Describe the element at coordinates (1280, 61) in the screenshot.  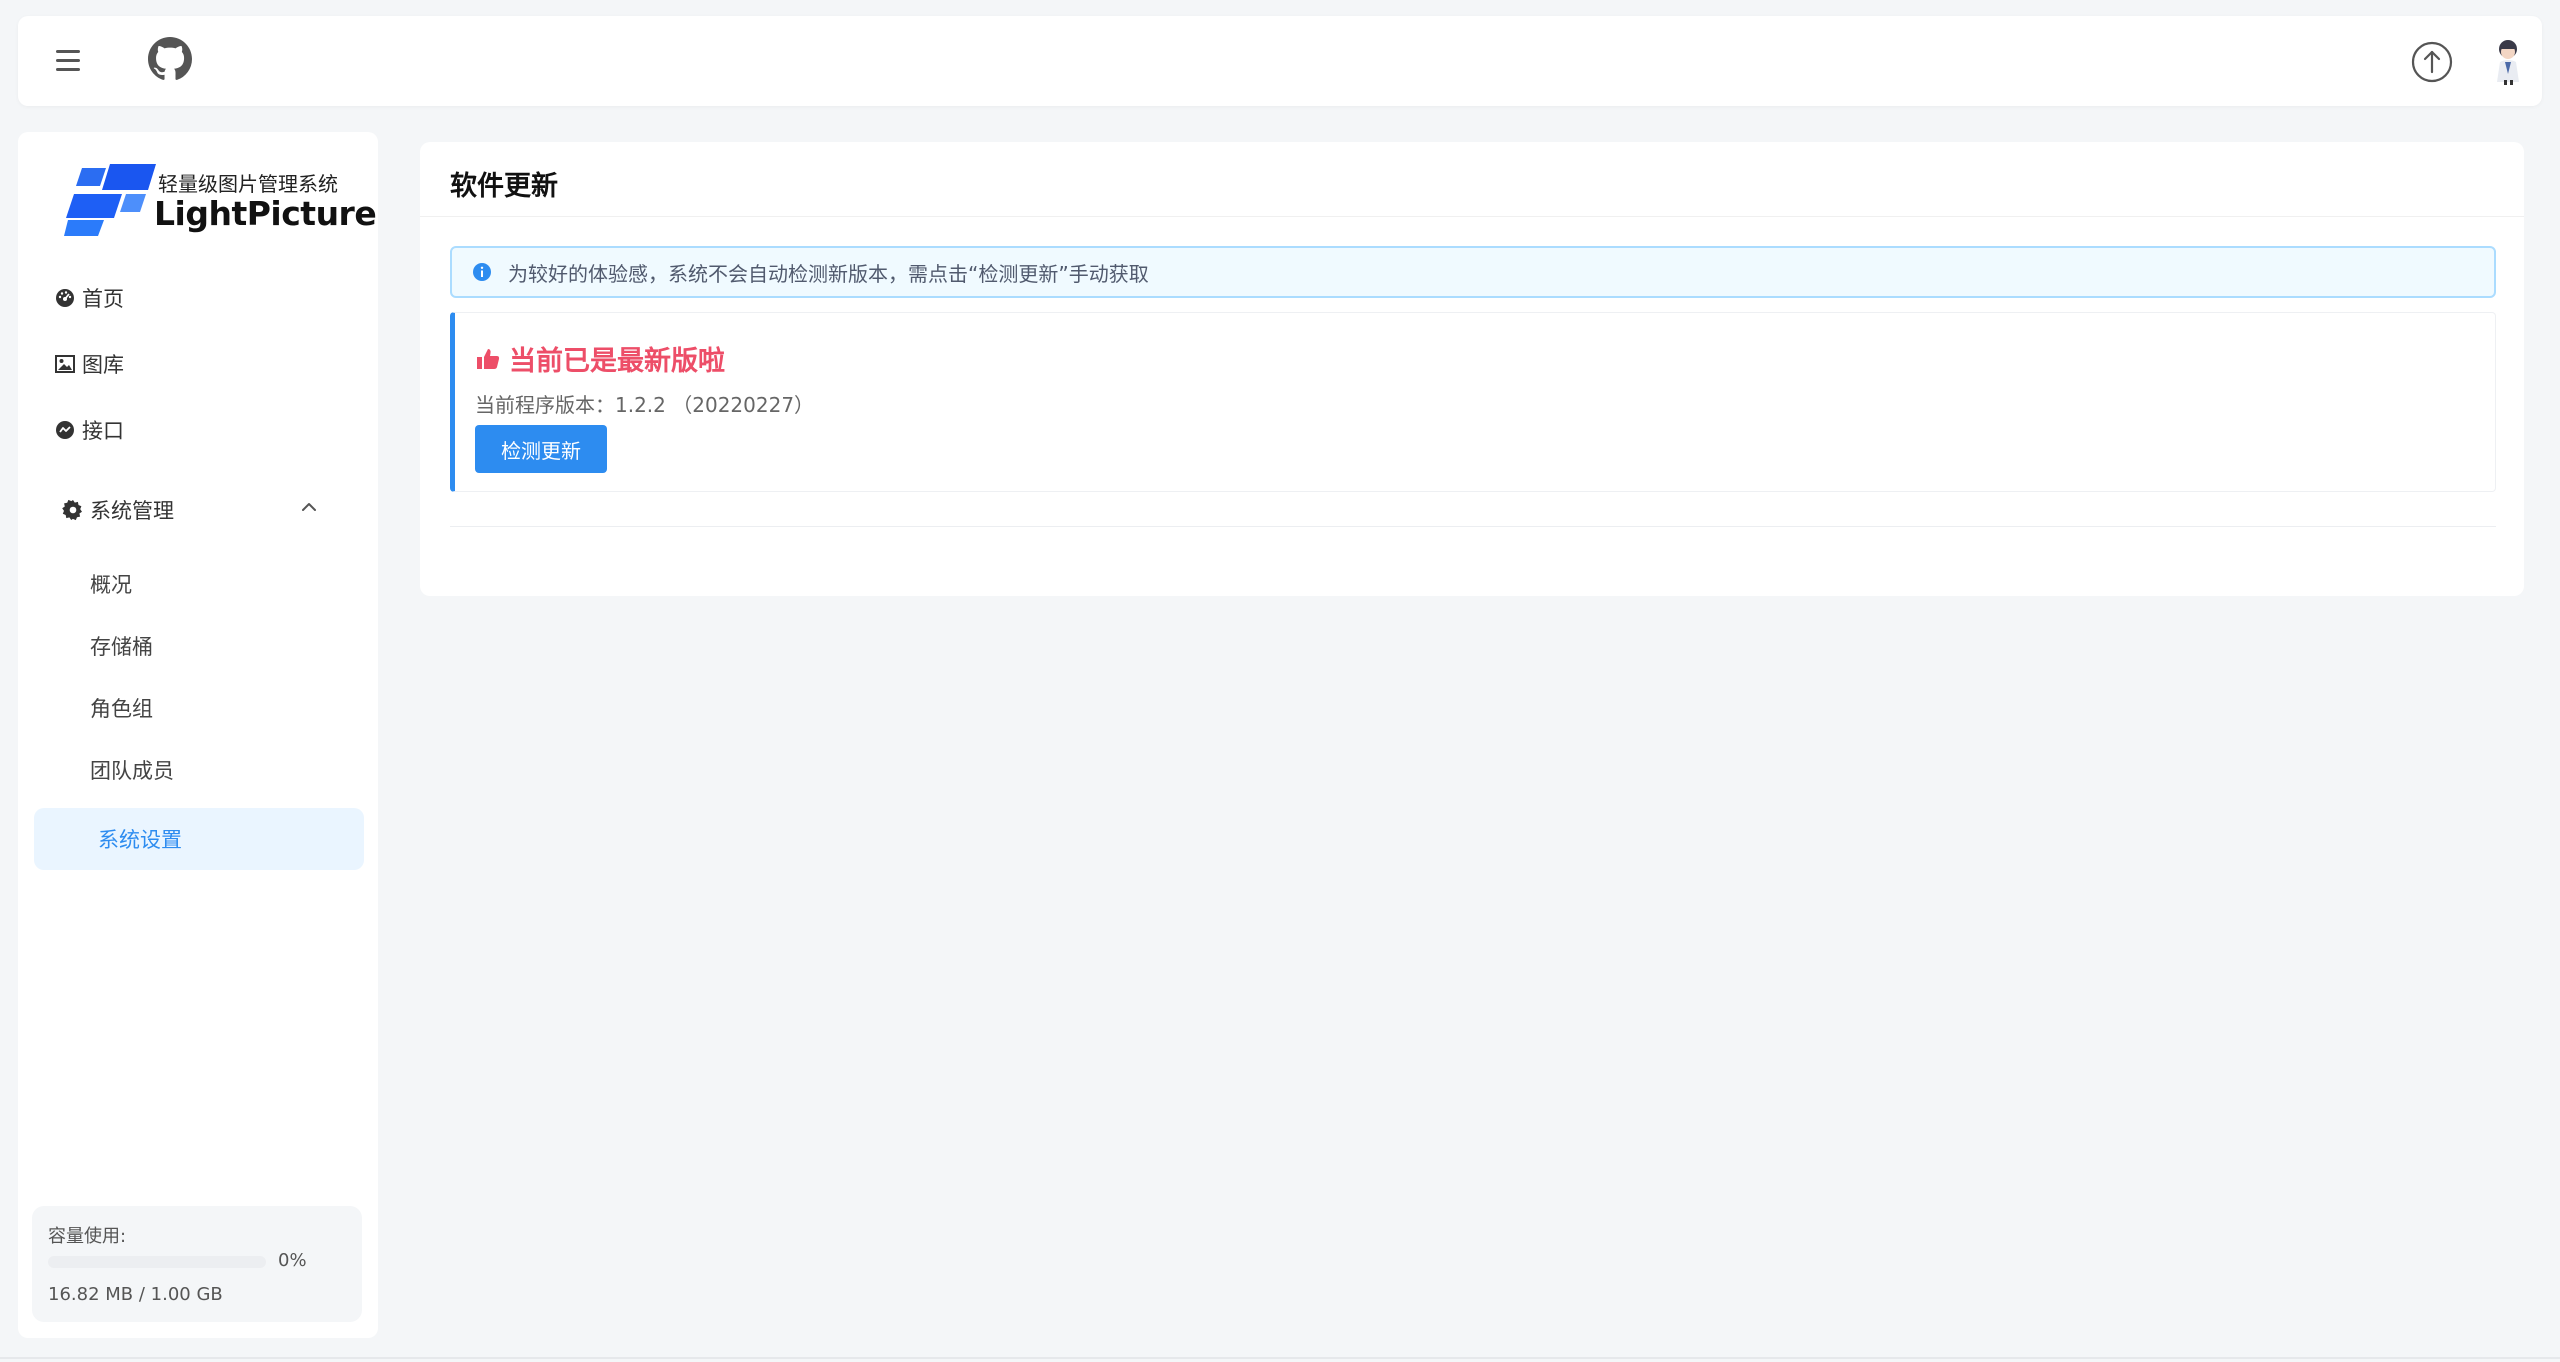
I see `top-header` at that location.